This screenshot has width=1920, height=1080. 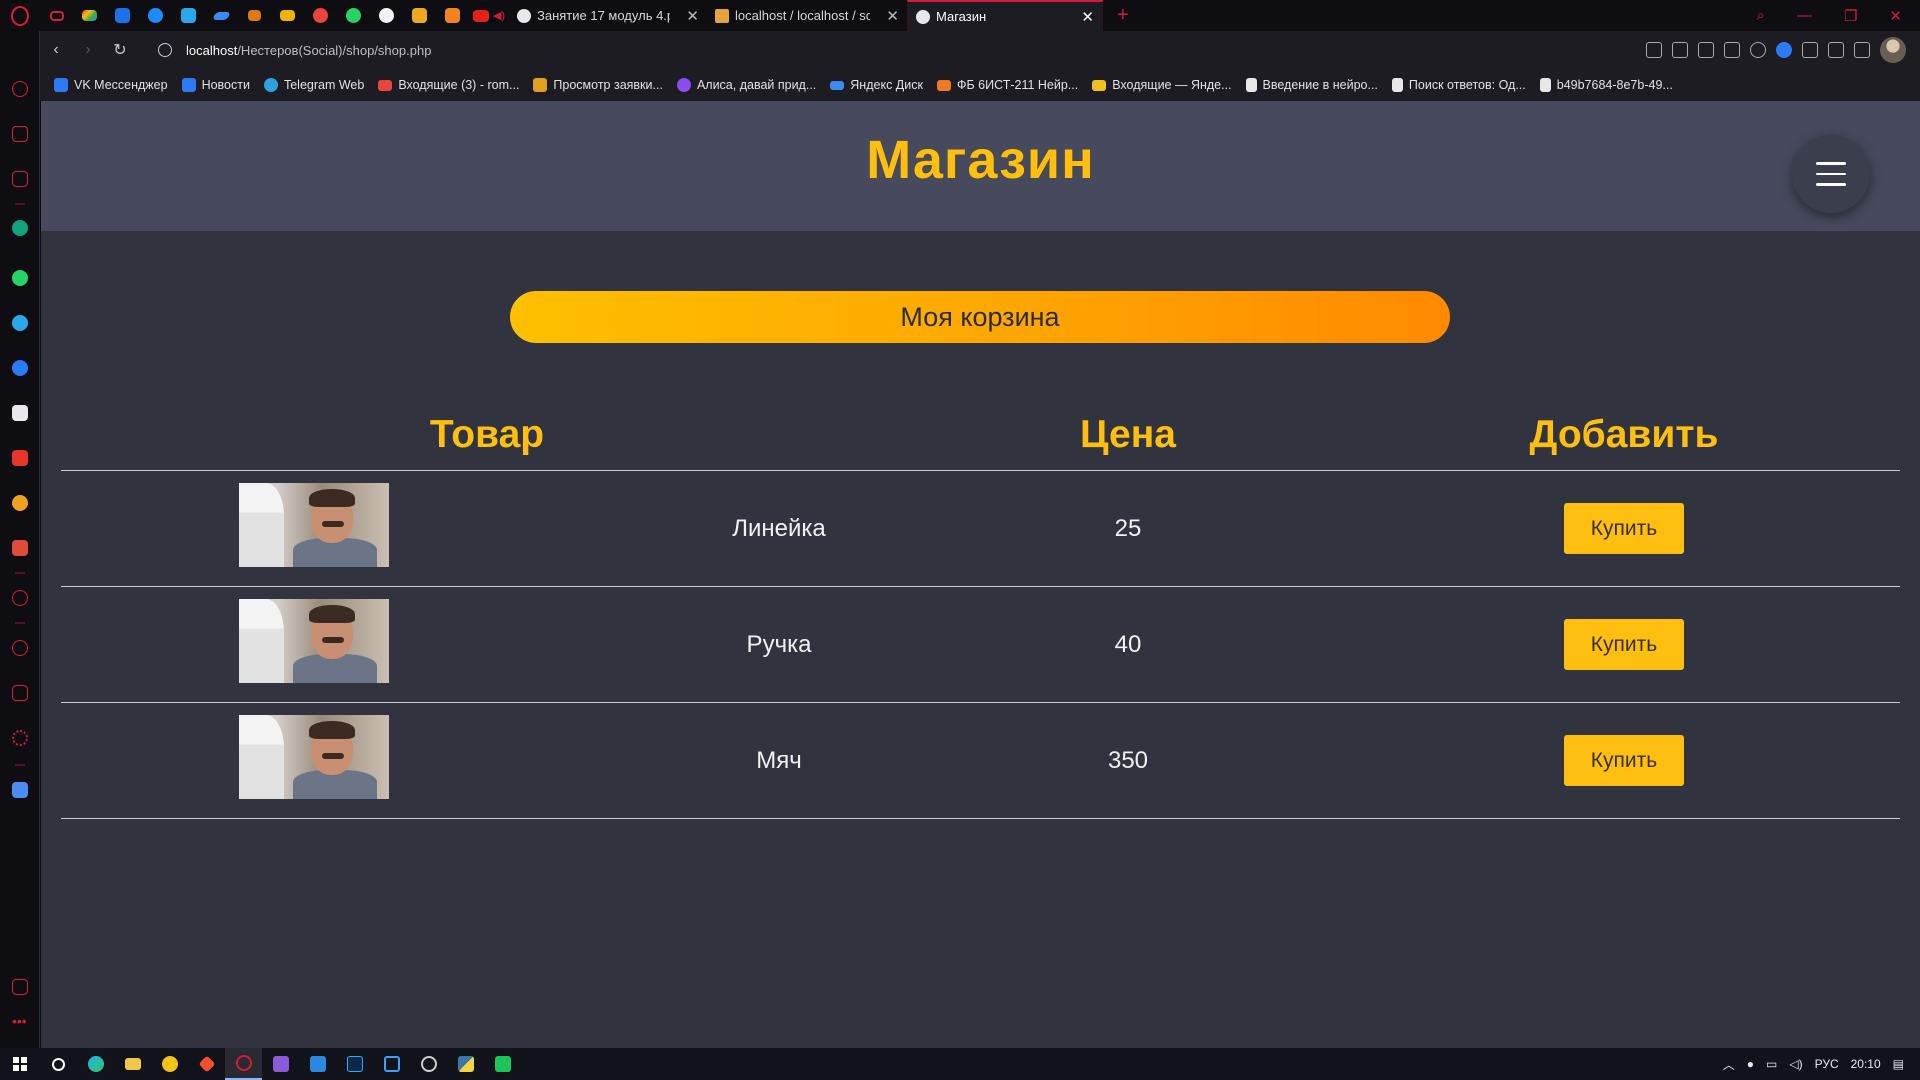 What do you see at coordinates (1761, 15) in the screenshot?
I see `search-icon: ⌕` at bounding box center [1761, 15].